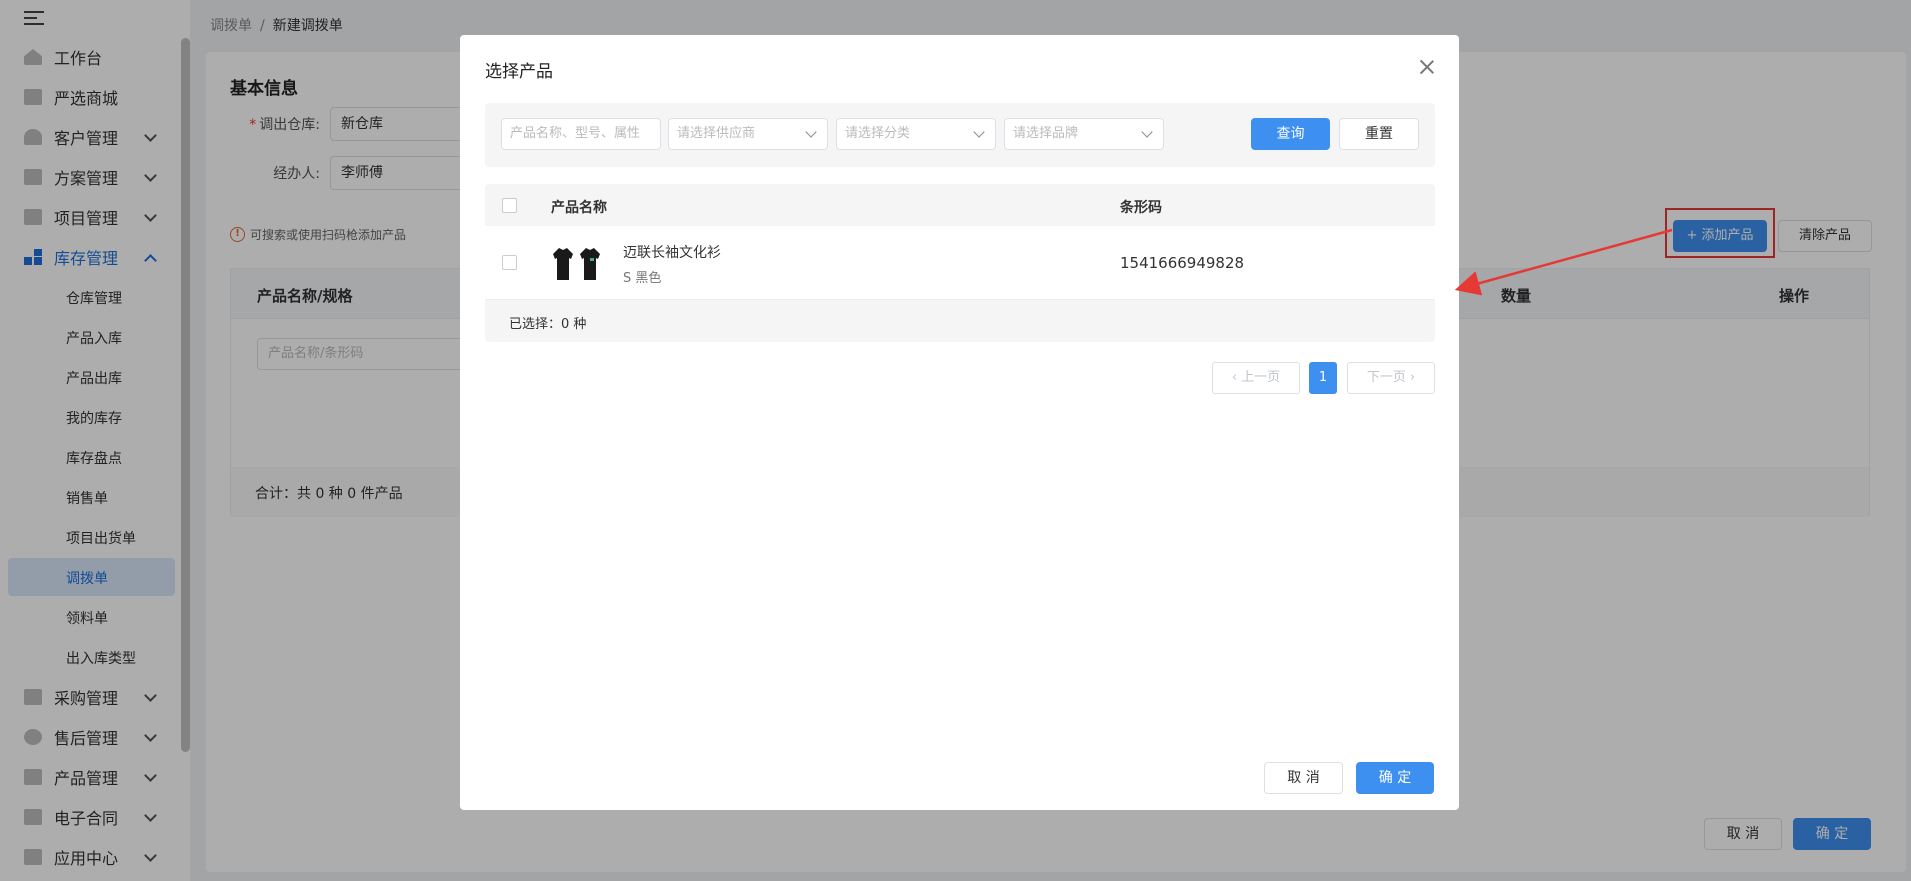 The width and height of the screenshot is (1911, 881). I want to click on table-row: 迈联长袖文化衫 S 黑色 1541666949828, so click(960, 263).